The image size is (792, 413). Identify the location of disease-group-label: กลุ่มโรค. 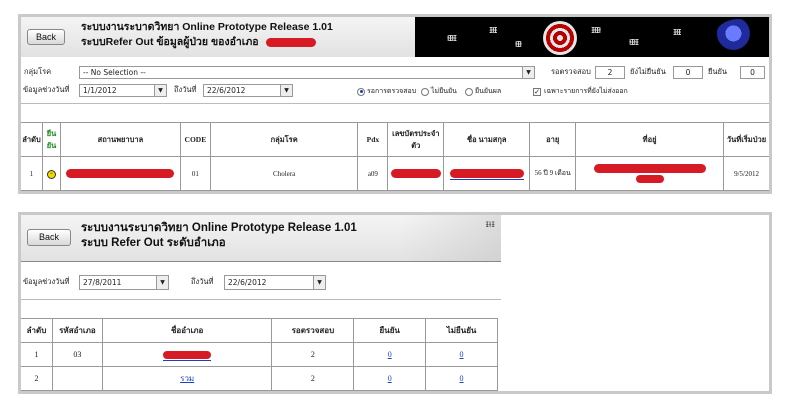
(38, 71).